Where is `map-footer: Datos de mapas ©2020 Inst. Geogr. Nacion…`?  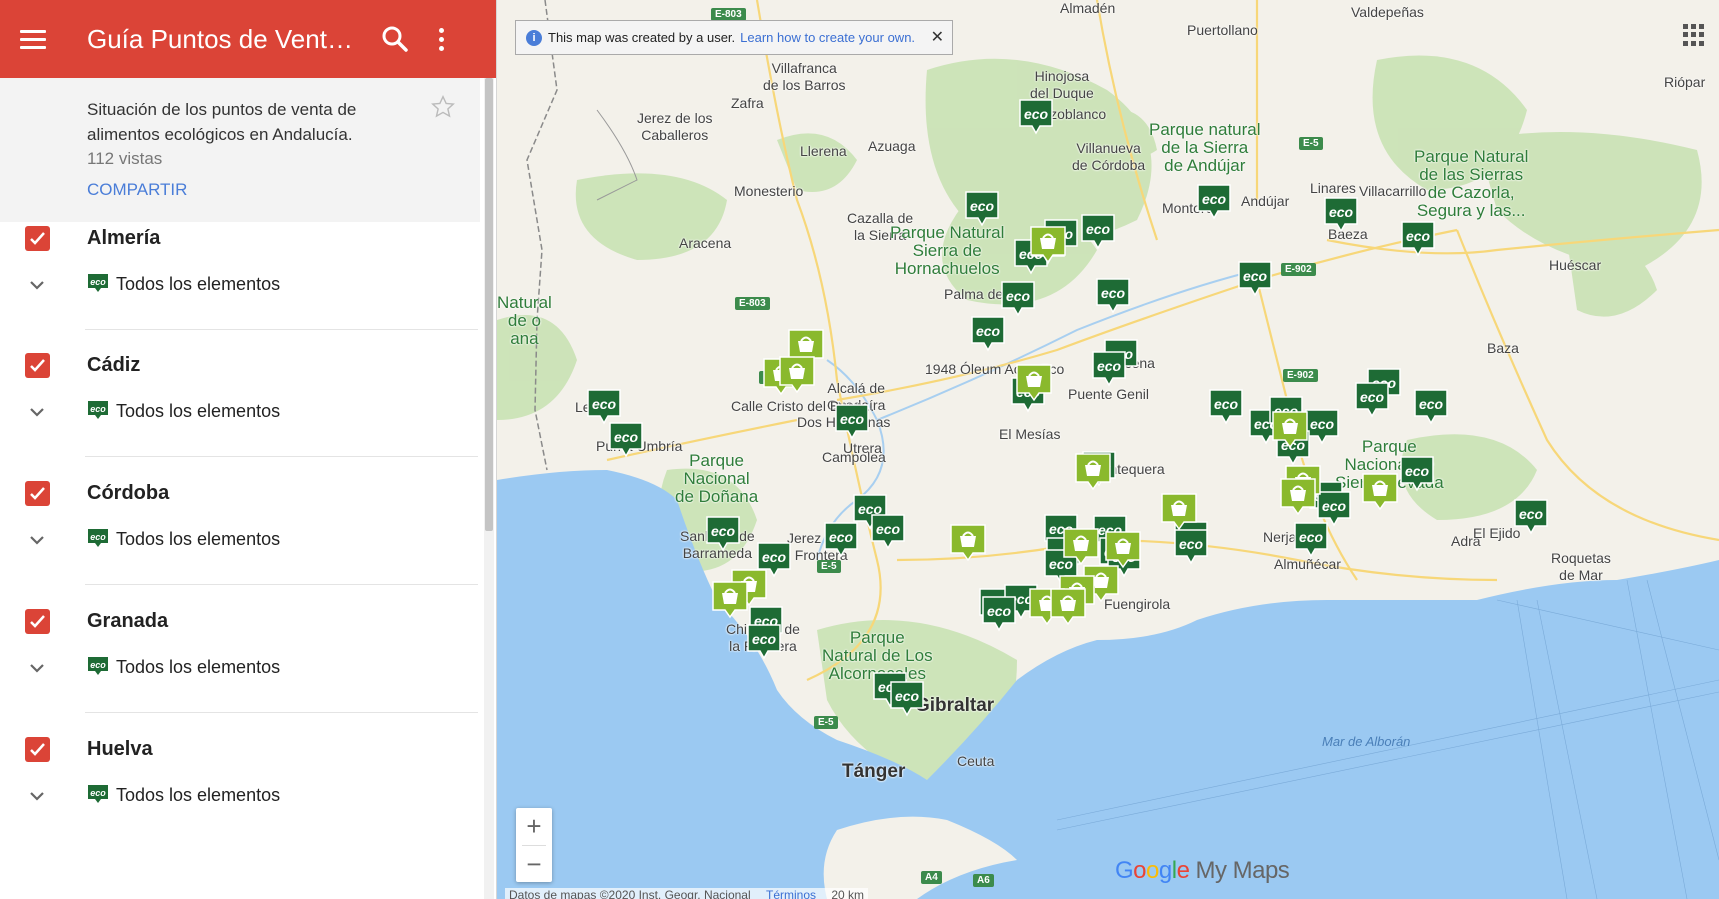 map-footer: Datos de mapas ©2020 Inst. Geogr. Nacion… is located at coordinates (687, 893).